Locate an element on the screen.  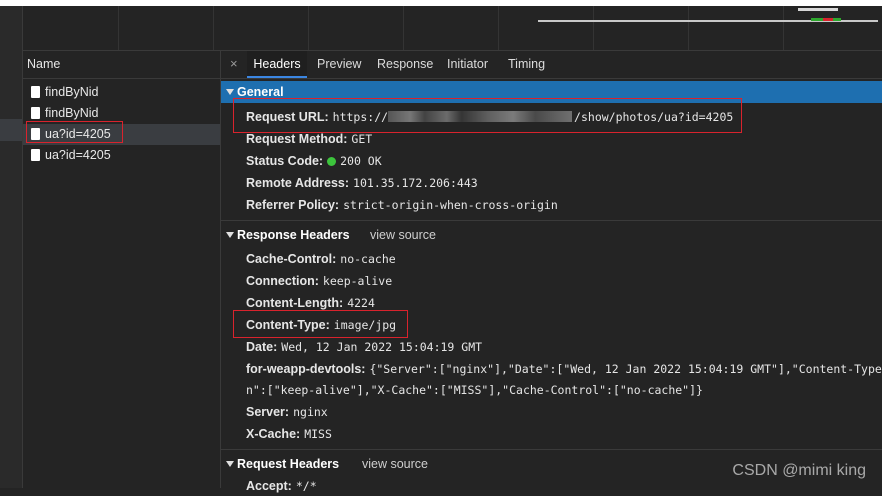
header-value: nginx is located at coordinates (310, 412).